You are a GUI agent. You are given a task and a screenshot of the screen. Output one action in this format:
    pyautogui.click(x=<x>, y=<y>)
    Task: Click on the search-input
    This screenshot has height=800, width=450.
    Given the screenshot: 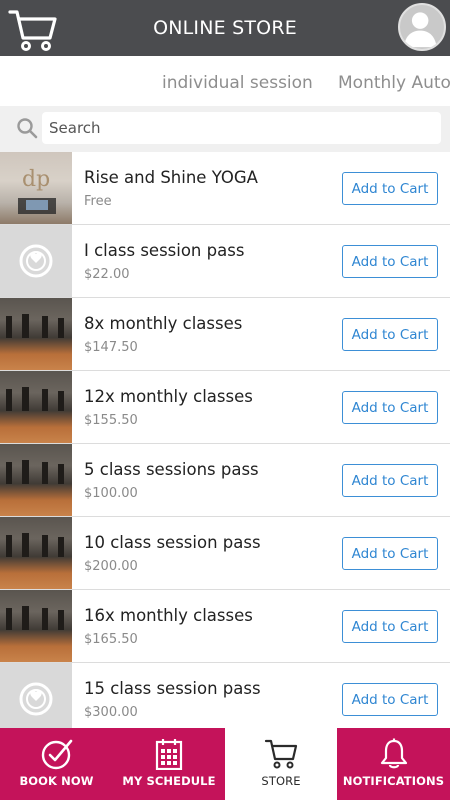 What is the action you would take?
    pyautogui.click(x=241, y=128)
    